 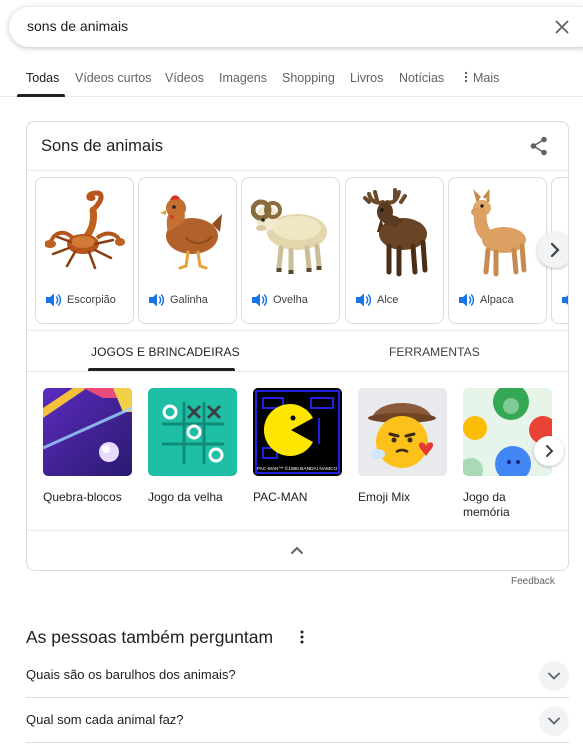 I want to click on paa-question-text: Quais são os barulhos dos animais?, so click(x=131, y=674).